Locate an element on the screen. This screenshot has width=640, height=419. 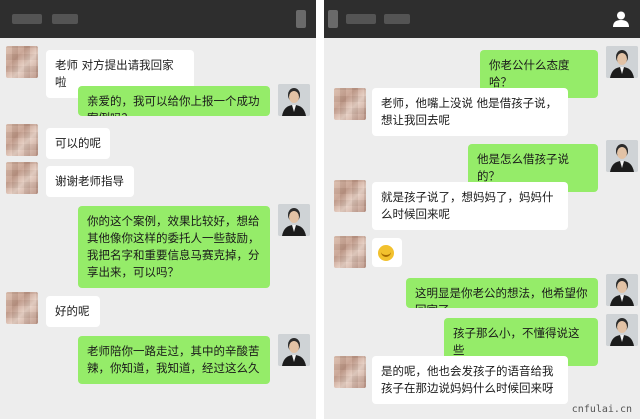
smile-emoji-icon is located at coordinates (386, 252).